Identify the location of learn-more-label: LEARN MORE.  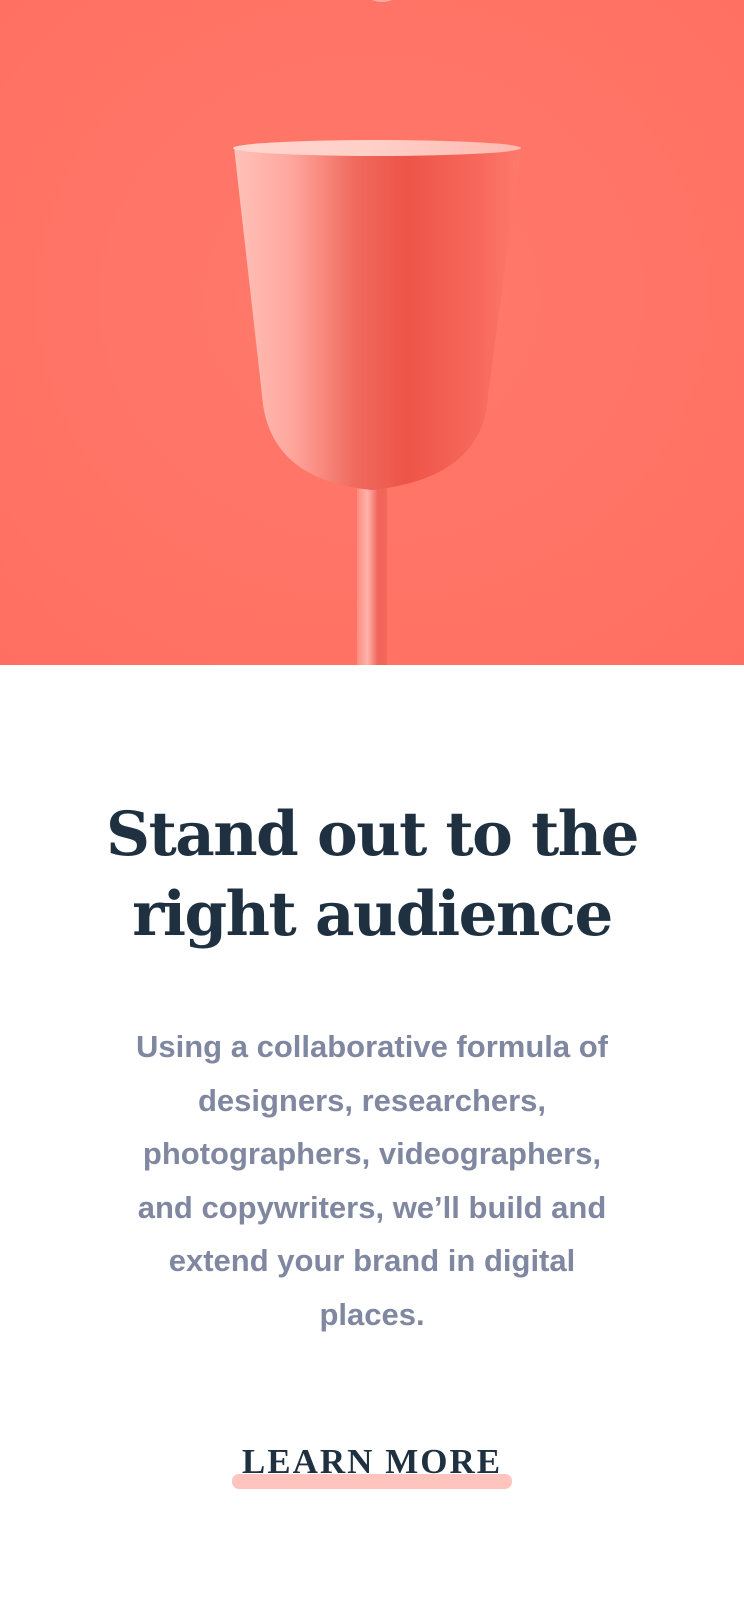
(372, 1461).